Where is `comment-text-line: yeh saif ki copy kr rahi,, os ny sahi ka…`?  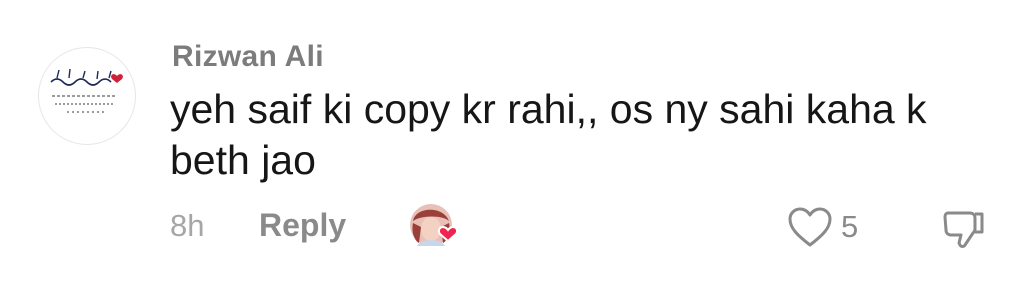
comment-text-line: yeh saif ki copy kr rahi,, os ny sahi ka… is located at coordinates (548, 109).